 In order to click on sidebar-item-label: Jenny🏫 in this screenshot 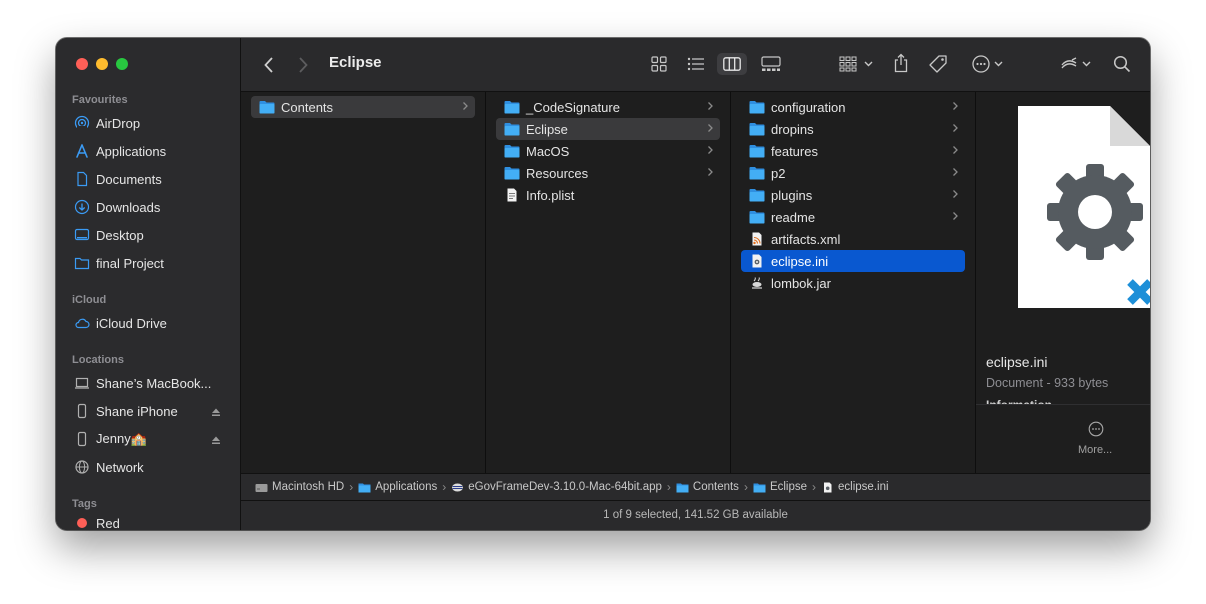, I will do `click(121, 438)`.